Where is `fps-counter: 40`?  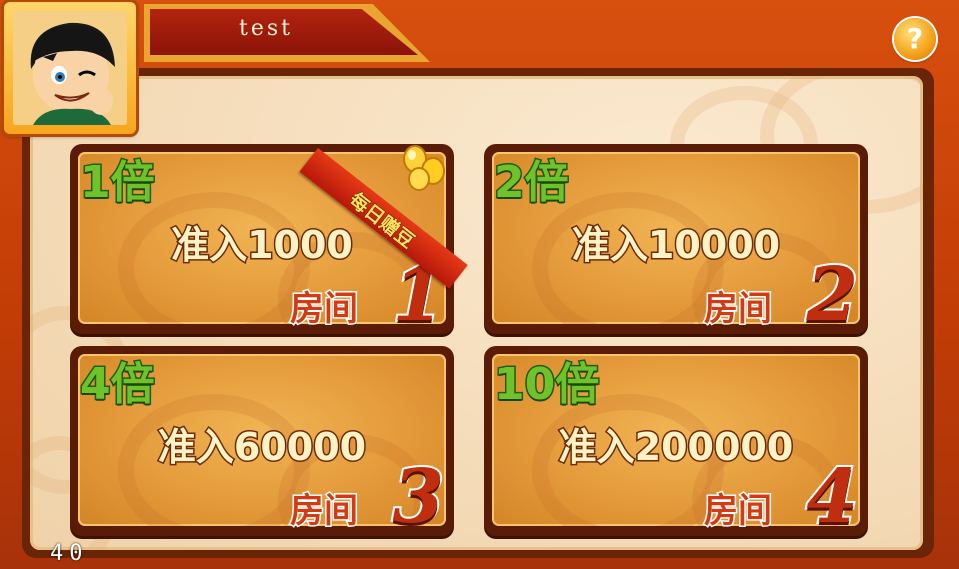
fps-counter: 40 is located at coordinates (69, 553).